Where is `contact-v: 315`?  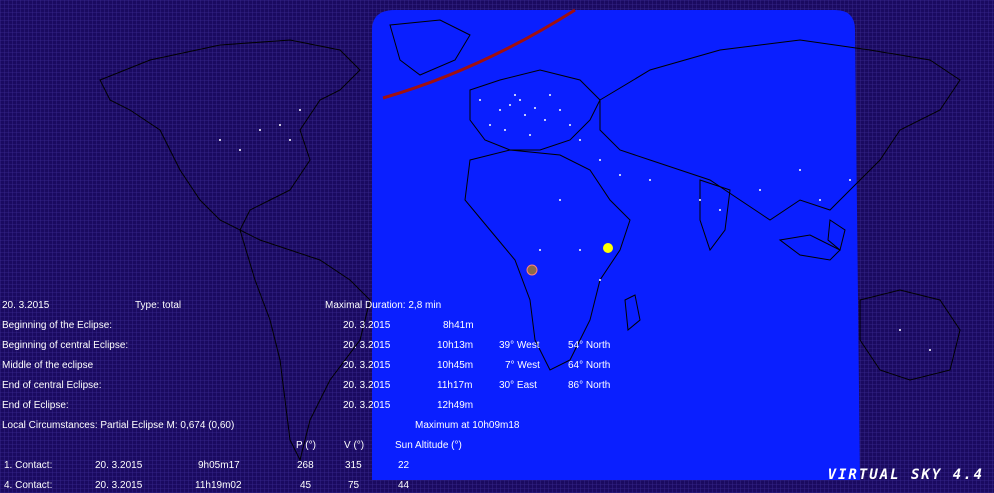 contact-v: 315 is located at coordinates (353, 465).